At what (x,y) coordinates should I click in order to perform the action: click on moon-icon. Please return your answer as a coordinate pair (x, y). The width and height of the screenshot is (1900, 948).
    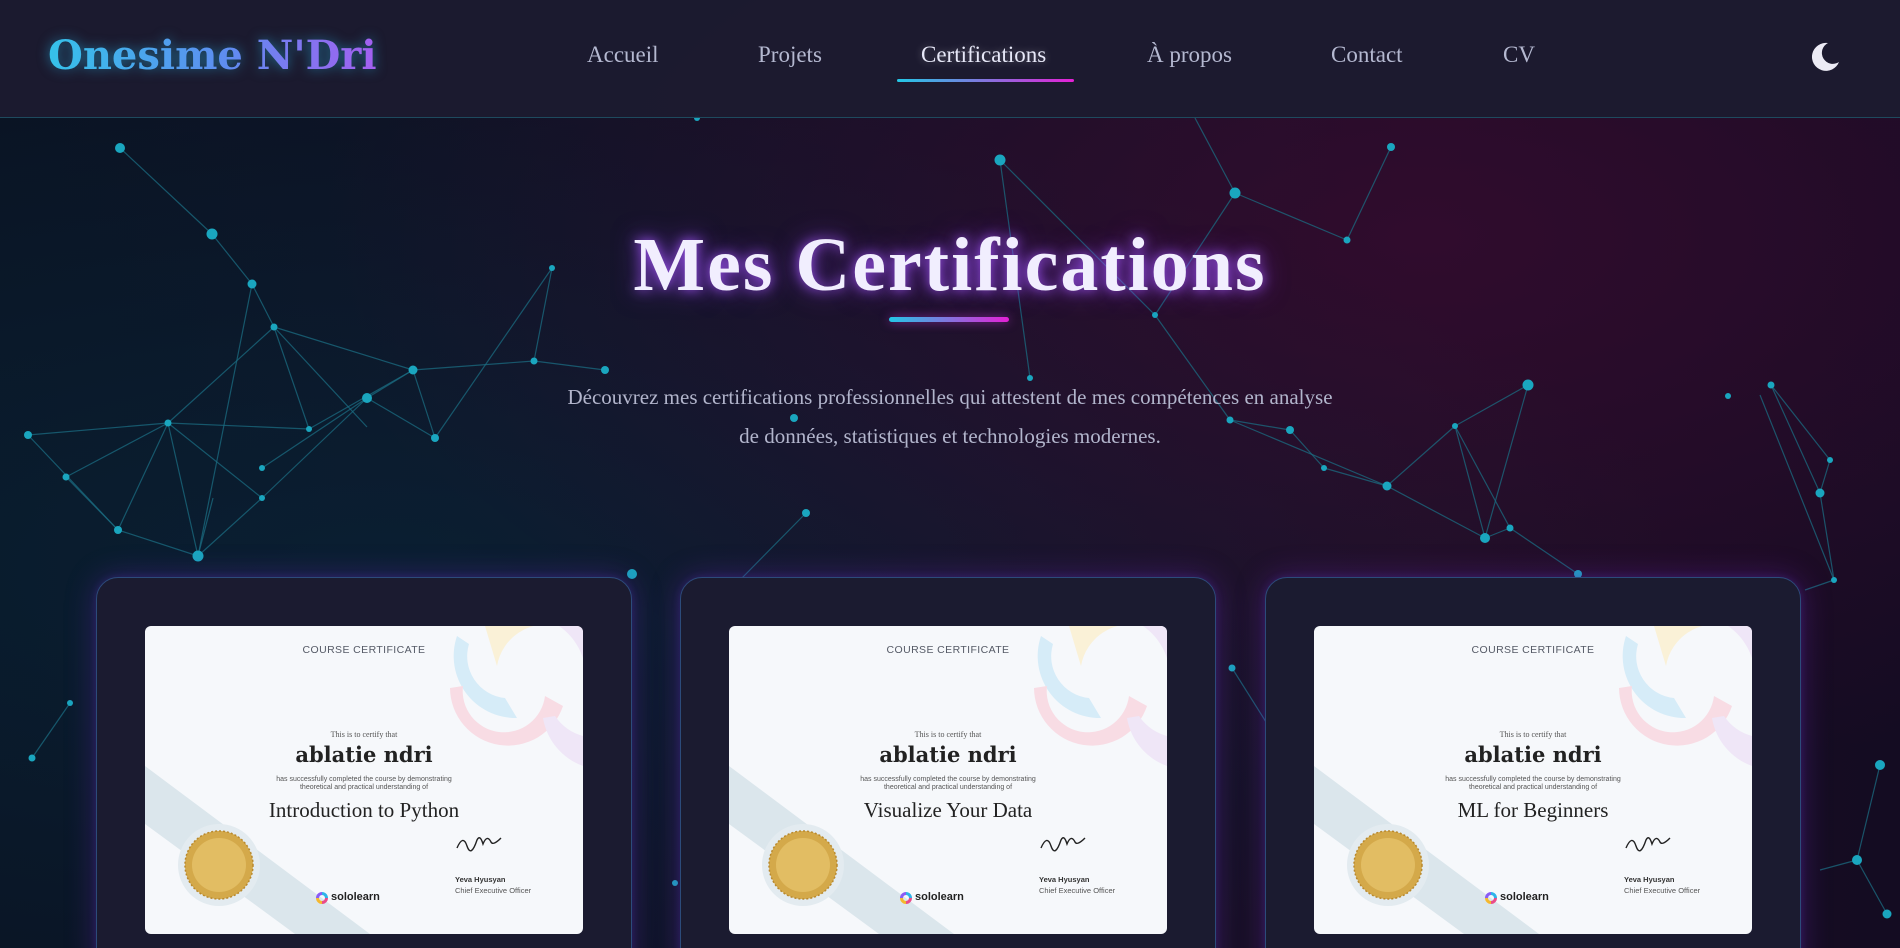
    Looking at the image, I should click on (1825, 56).